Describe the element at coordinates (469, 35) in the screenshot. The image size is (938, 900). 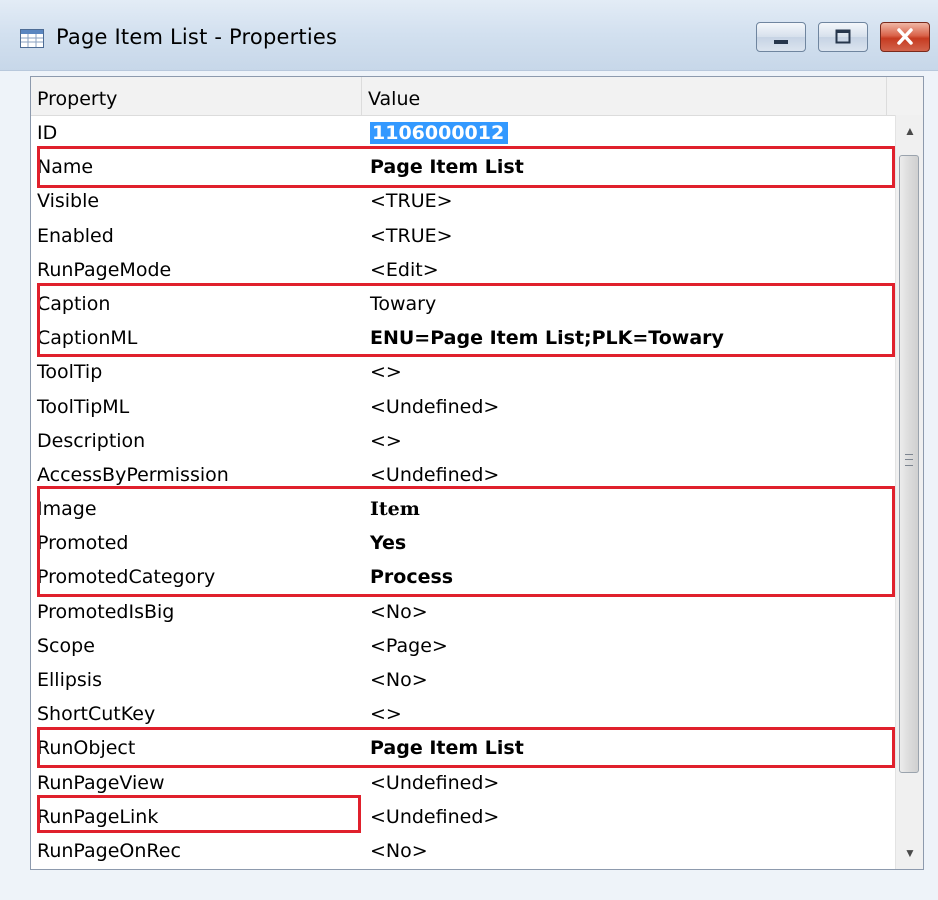
I see `title-bar: Page Item List - Properties` at that location.